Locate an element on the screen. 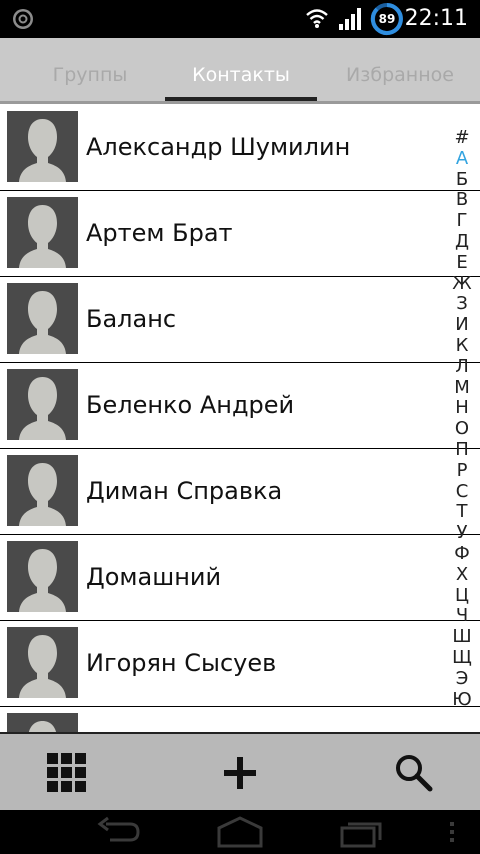  bottom-action-bar is located at coordinates (240, 772).